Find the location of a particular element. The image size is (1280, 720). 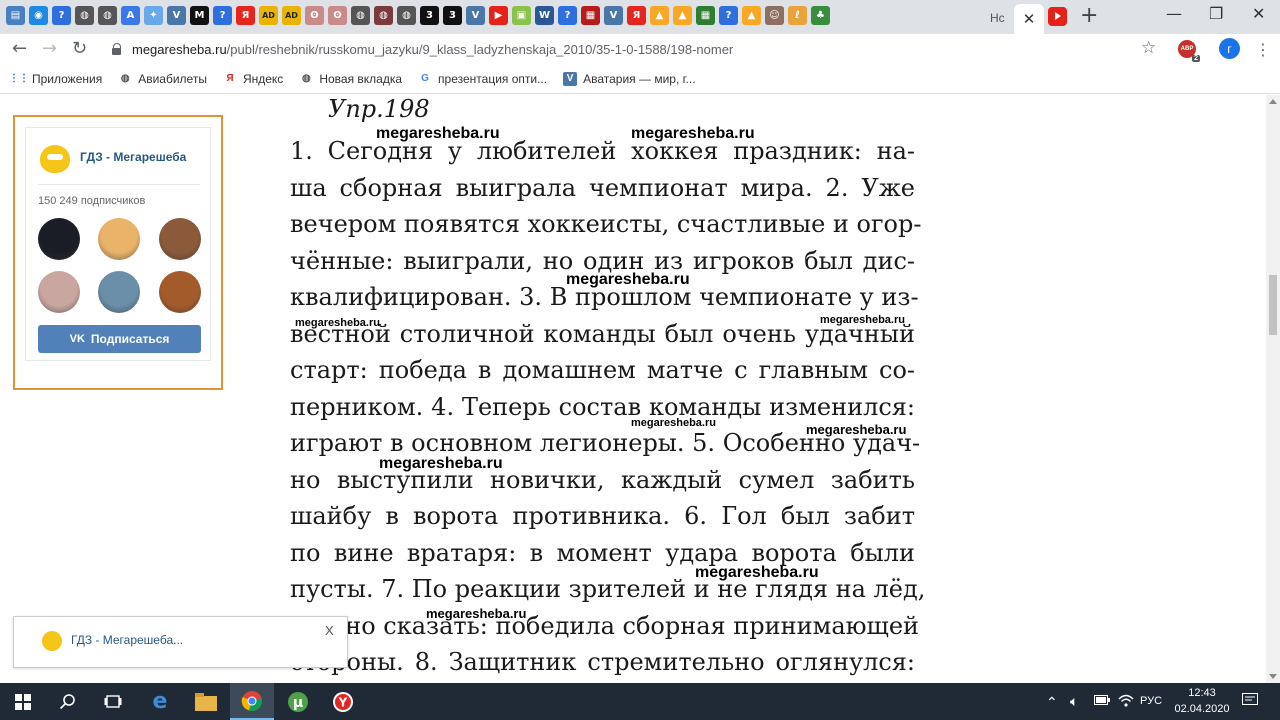

bookmark-star-icon: ☆ is located at coordinates (1148, 48).